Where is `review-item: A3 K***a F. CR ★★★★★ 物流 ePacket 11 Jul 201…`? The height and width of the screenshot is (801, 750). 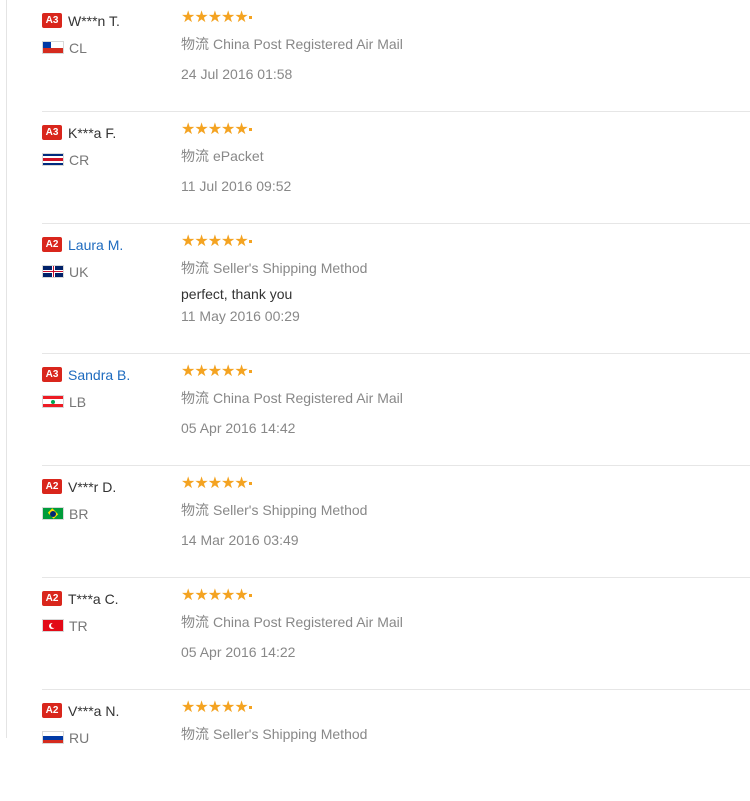
review-item: A3 K***a F. CR ★★★★★ 物流 ePacket 11 Jul 201… is located at coordinates (396, 168).